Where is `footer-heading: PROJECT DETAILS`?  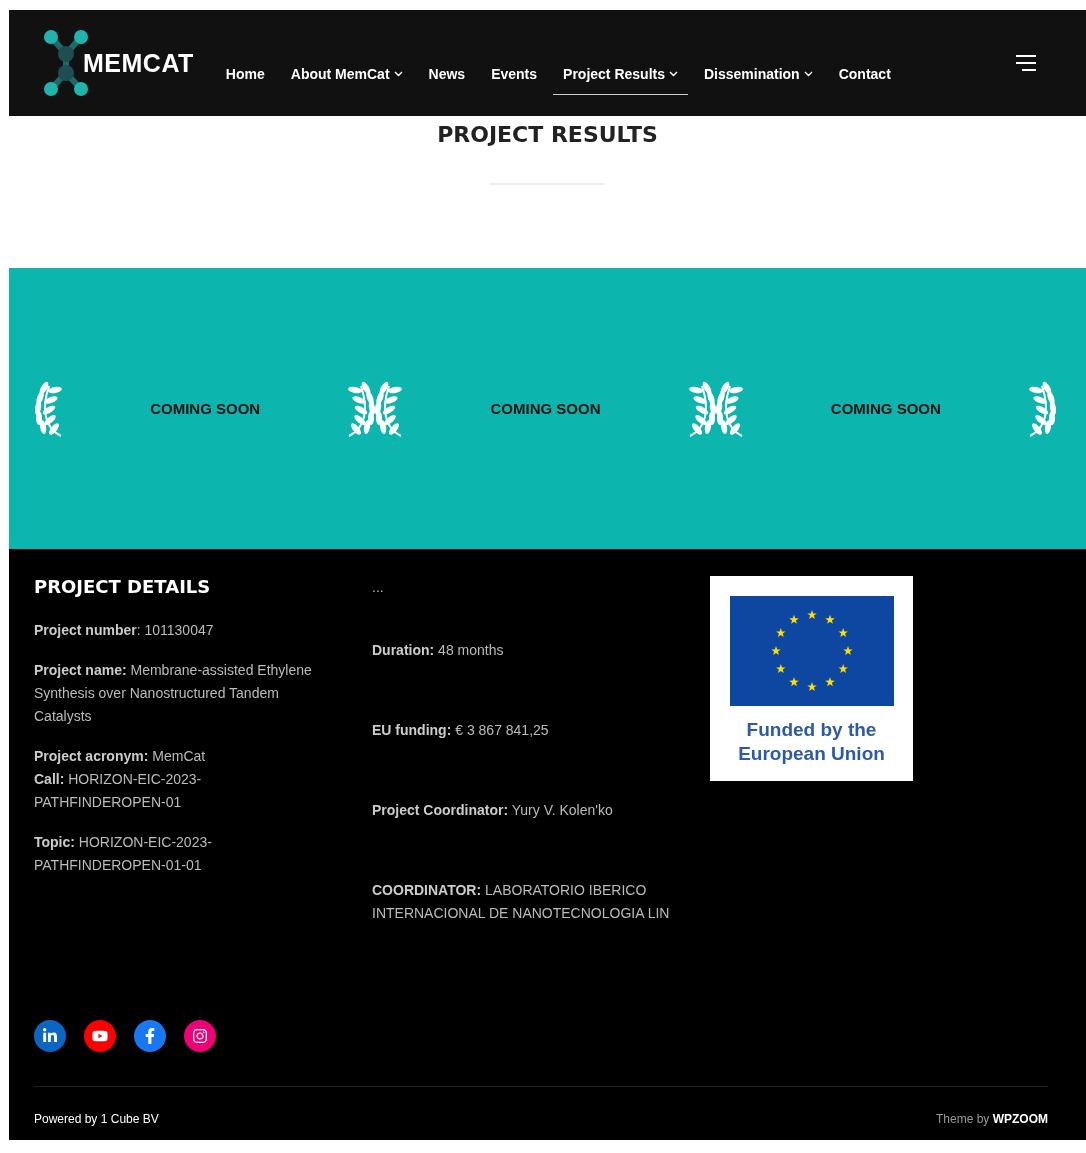
footer-heading: PROJECT DETAILS is located at coordinates (123, 586).